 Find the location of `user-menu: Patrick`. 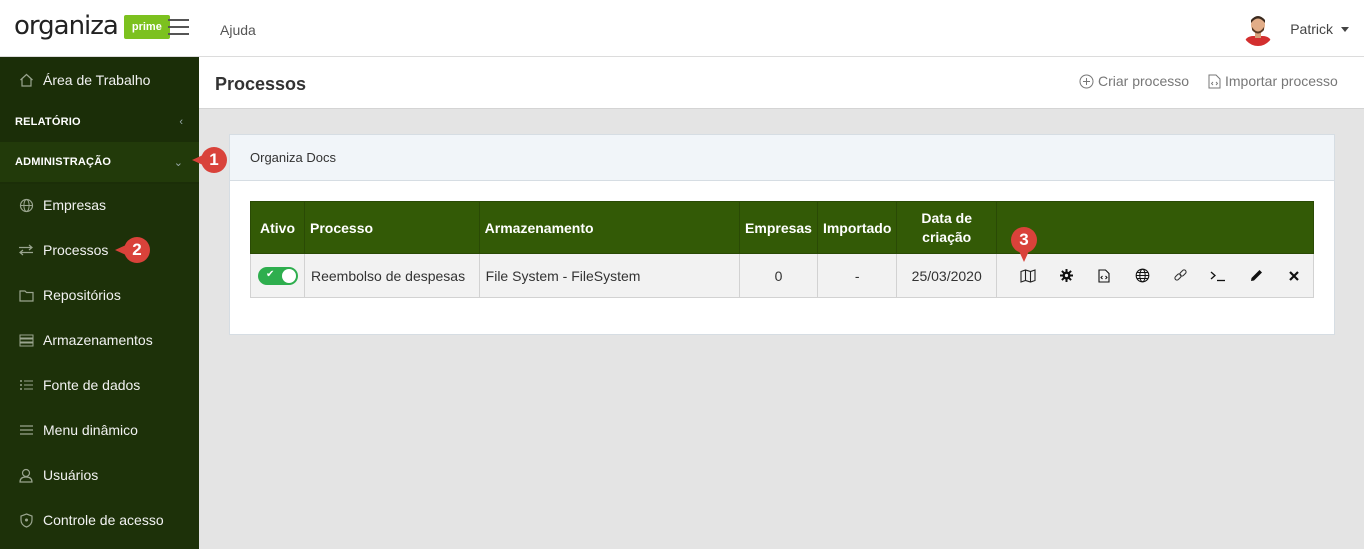

user-menu: Patrick is located at coordinates (1295, 29).